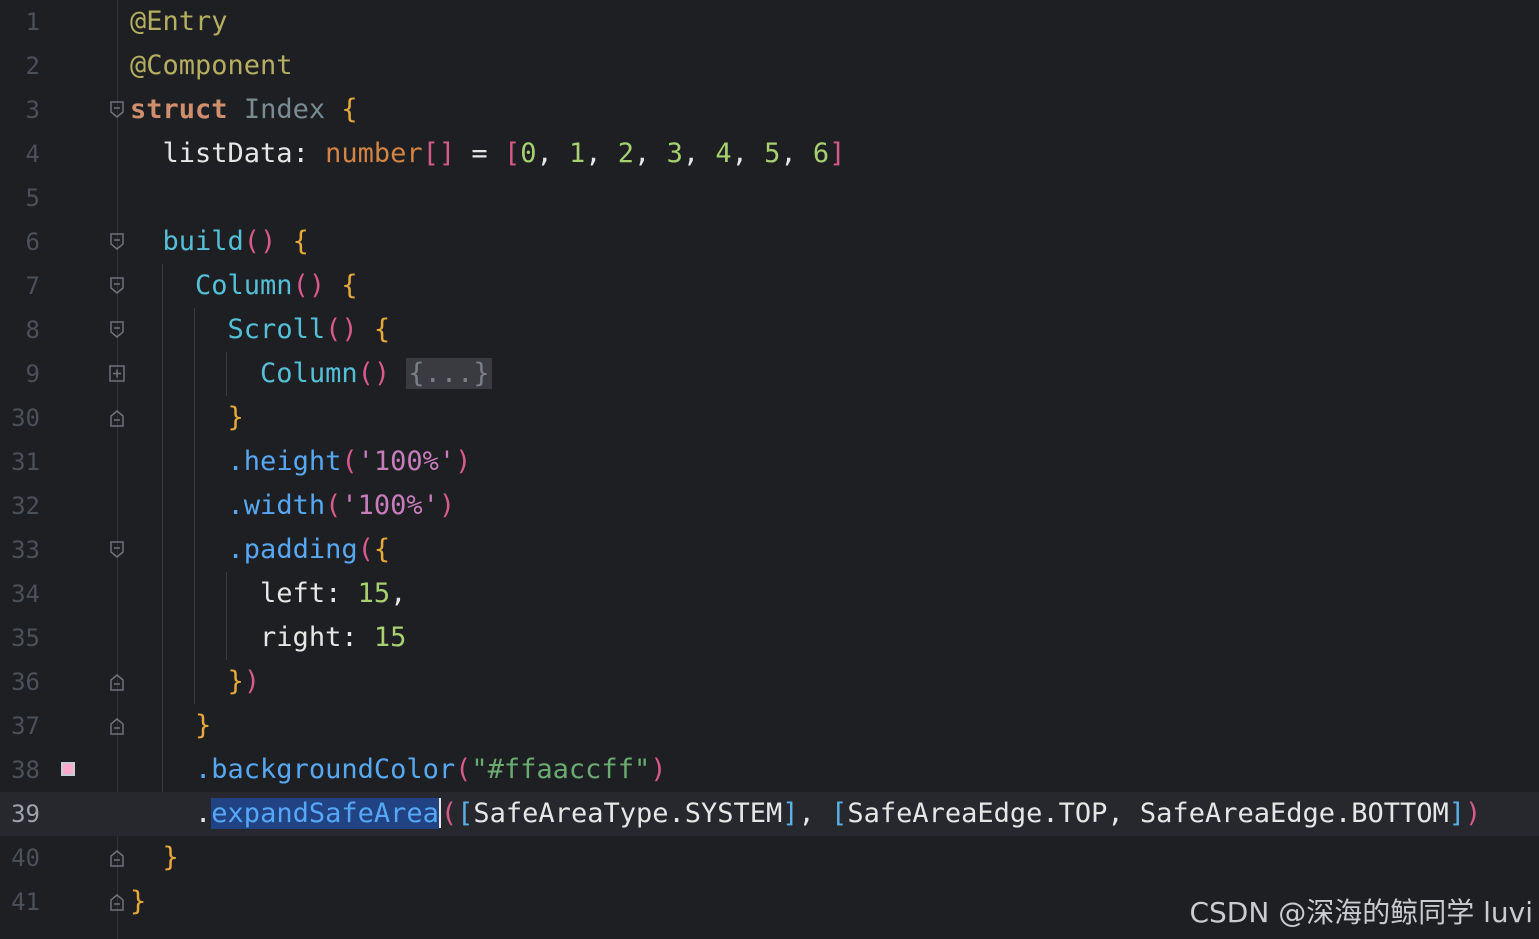 Image resolution: width=1539 pixels, height=939 pixels. Describe the element at coordinates (211, 65) in the screenshot. I see `code-text: @Component` at that location.